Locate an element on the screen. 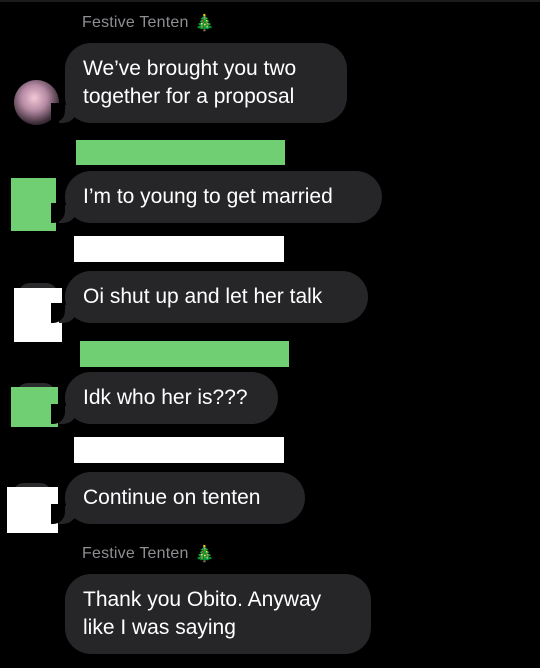  message-text: I’m to young to get married is located at coordinates (208, 196).